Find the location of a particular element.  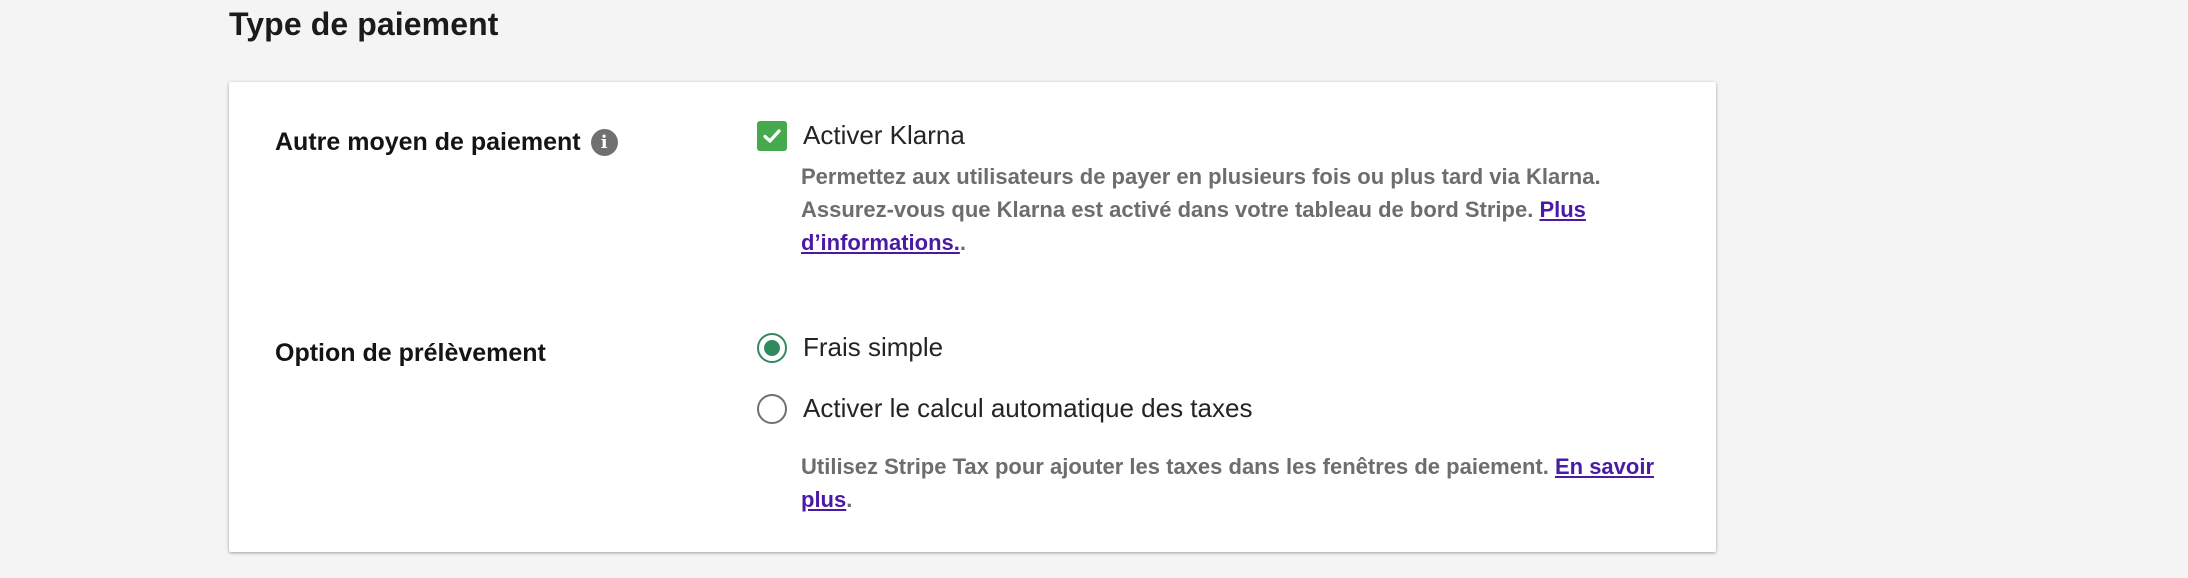

radio-button-auto-tax is located at coordinates (772, 408).